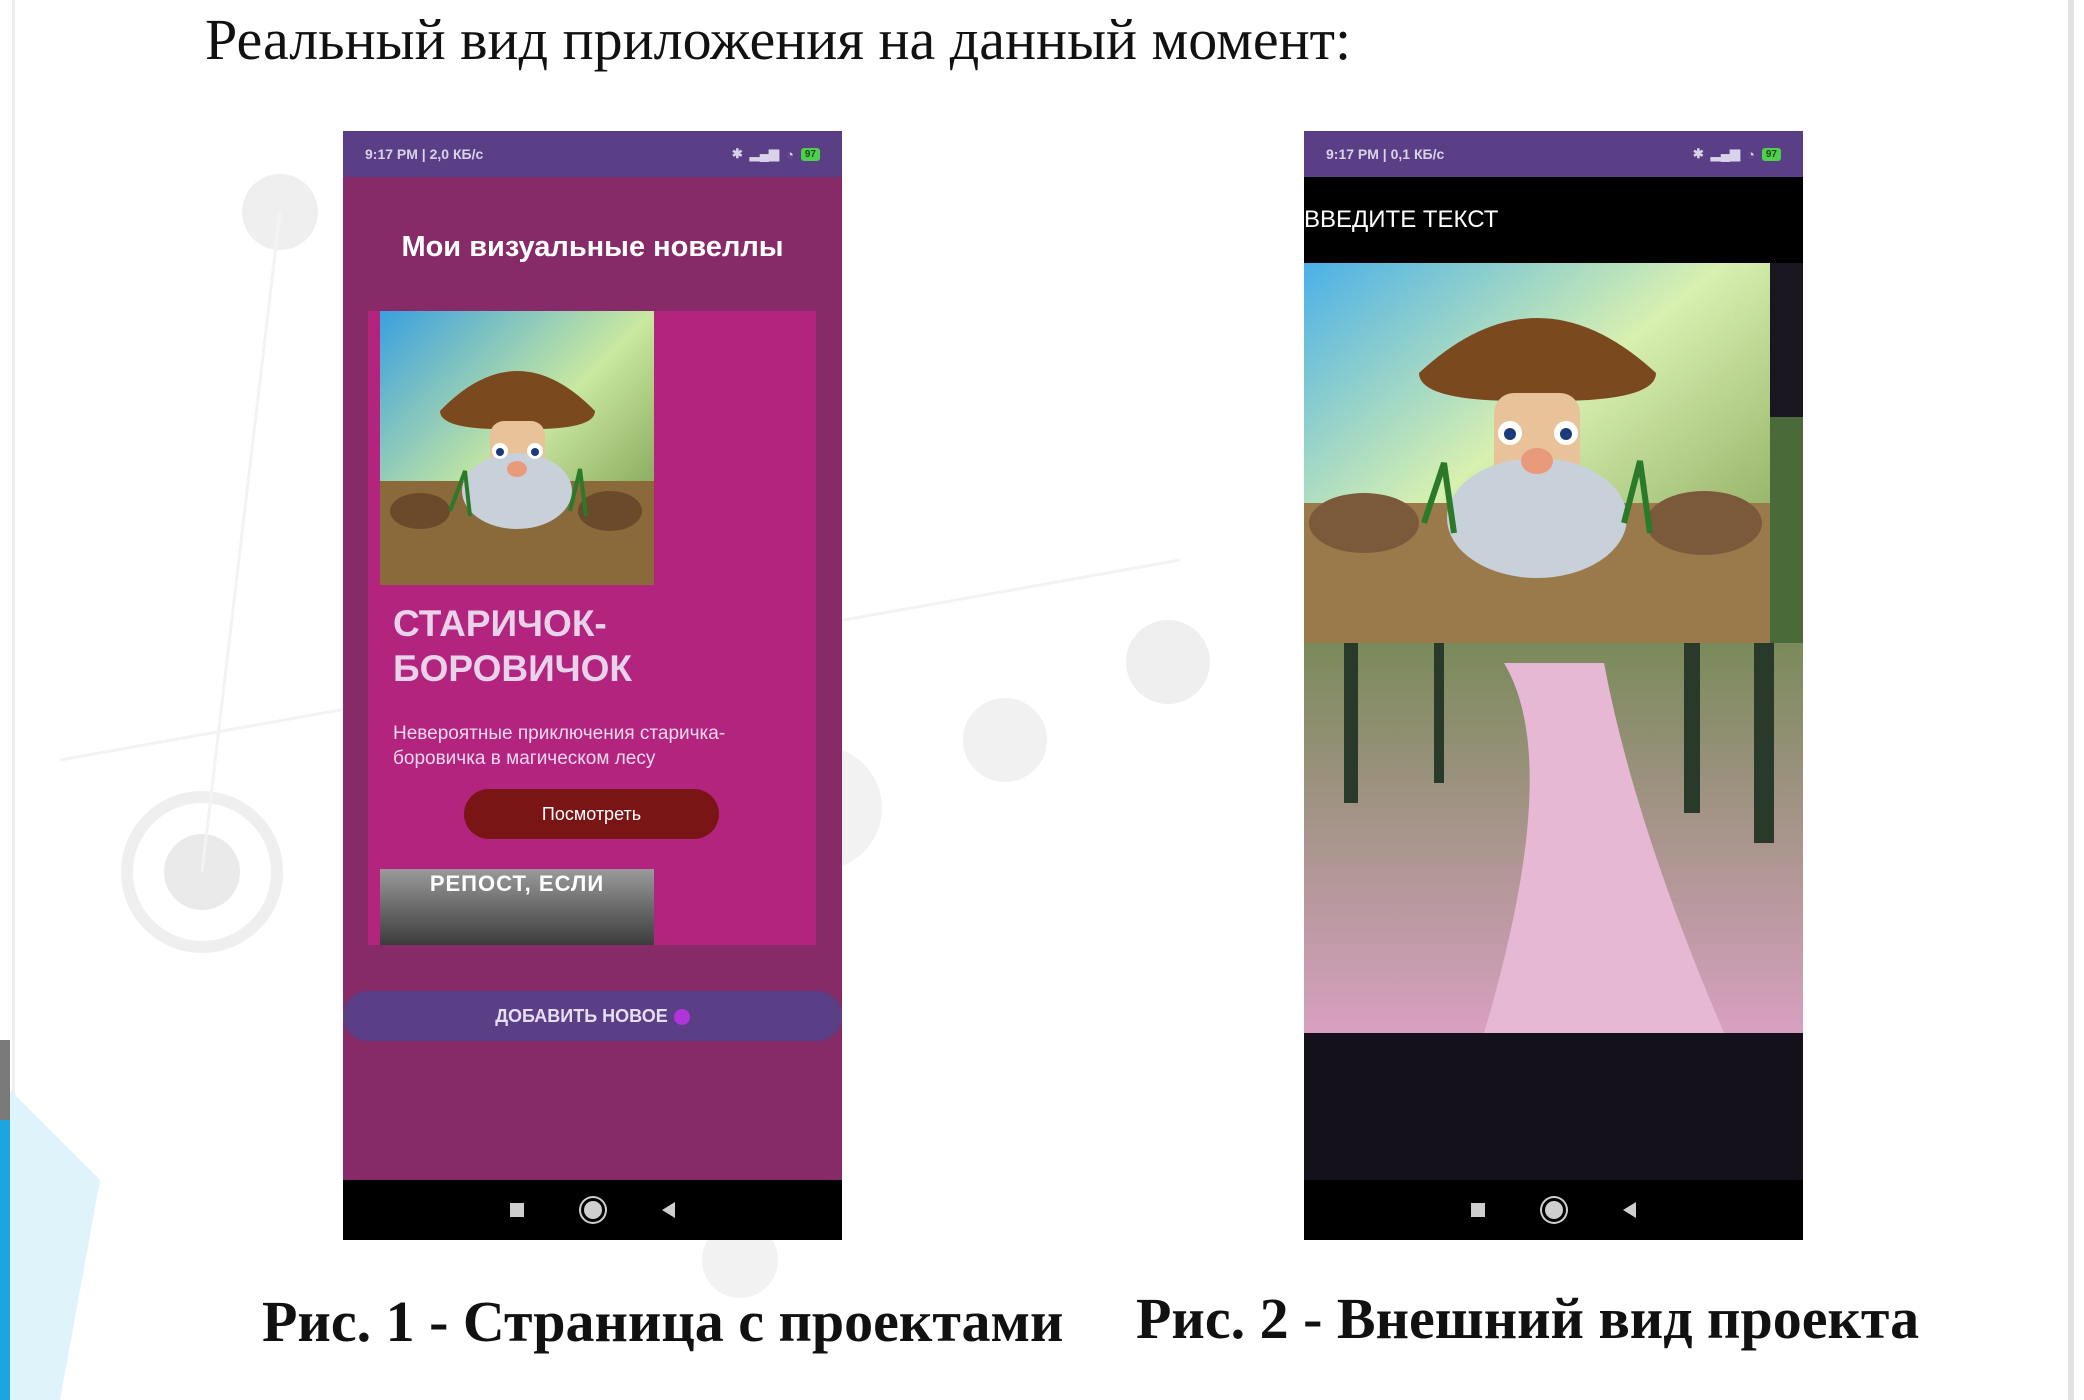 The height and width of the screenshot is (1400, 2084). I want to click on status-time: 9:17 PM | 2,0 КБ/с, so click(424, 154).